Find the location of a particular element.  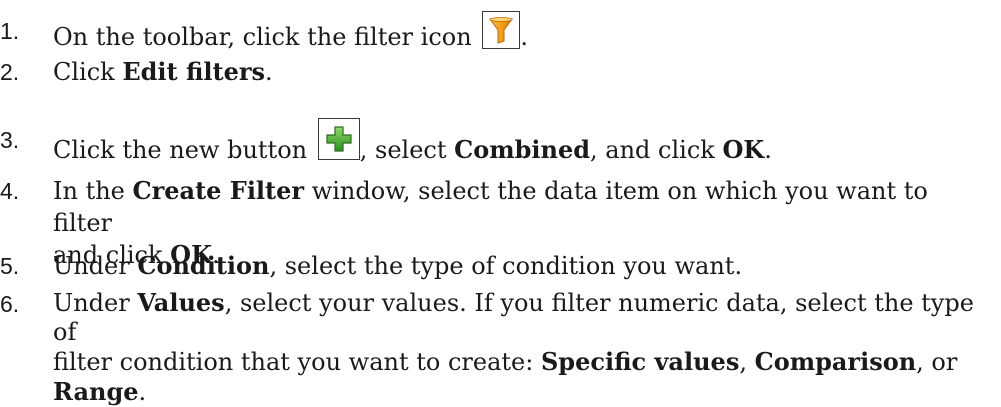

edit-filters-label: Edit filters is located at coordinates (194, 71).